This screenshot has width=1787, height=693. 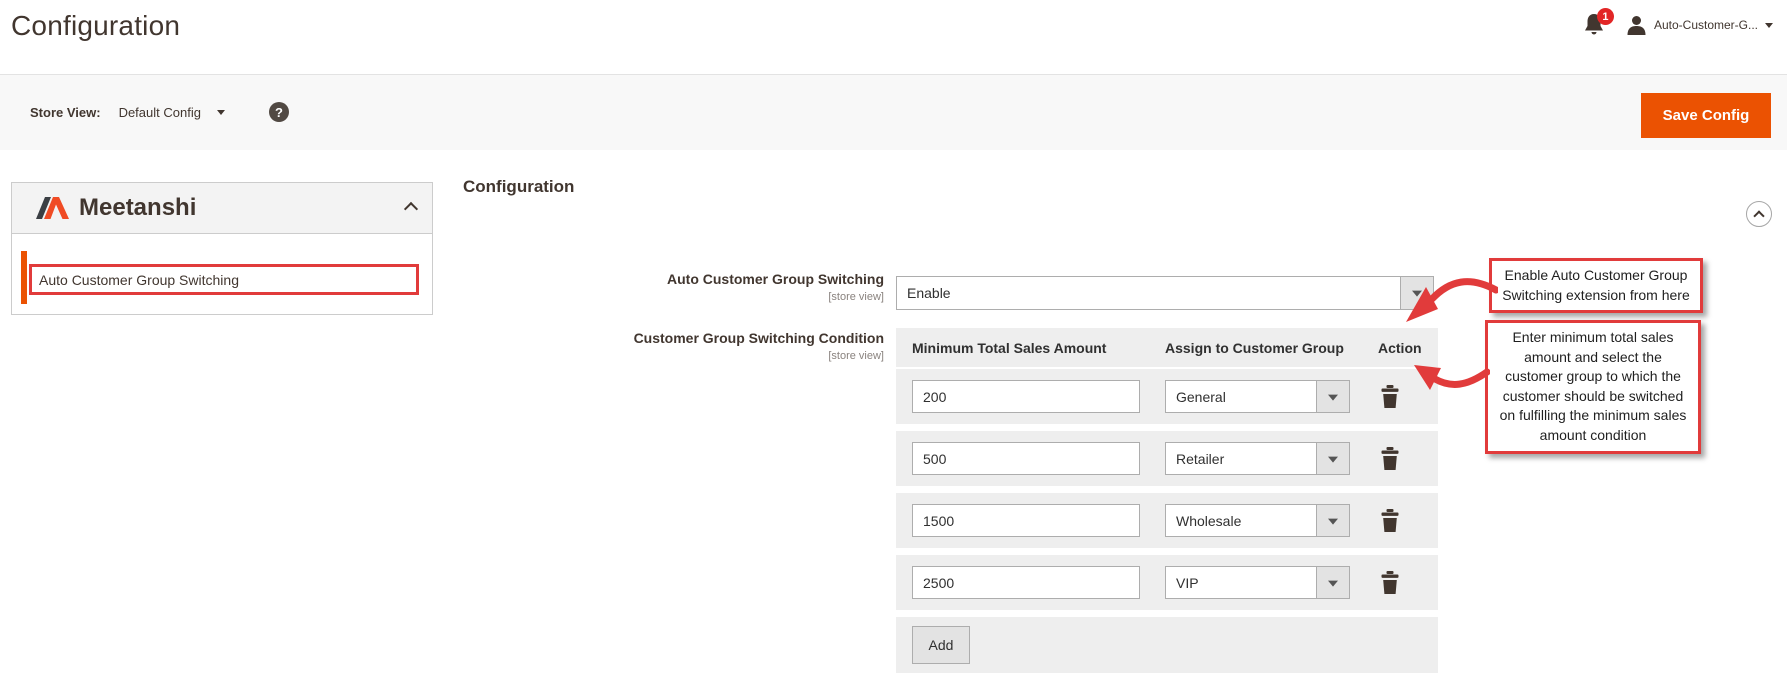 What do you see at coordinates (893, 112) in the screenshot?
I see `page-actions-toolbar: Store View: Default Config ? Save Config` at bounding box center [893, 112].